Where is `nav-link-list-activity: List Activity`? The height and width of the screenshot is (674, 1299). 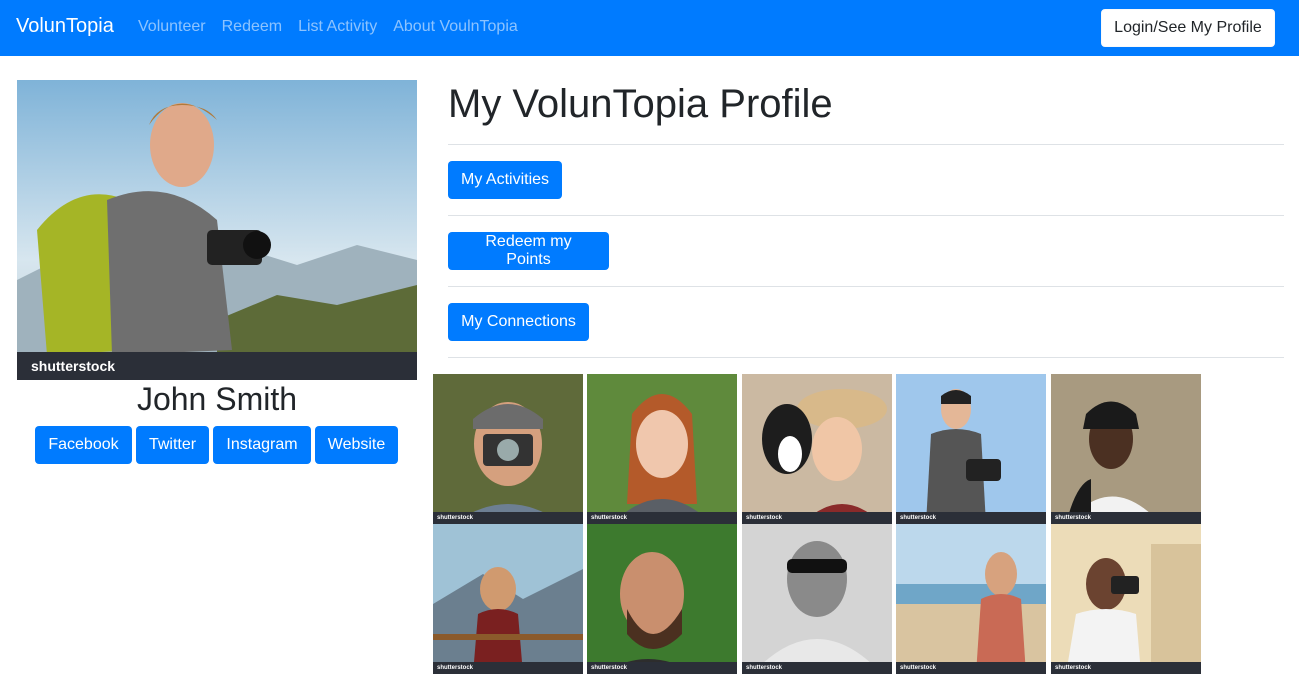 nav-link-list-activity: List Activity is located at coordinates (337, 27).